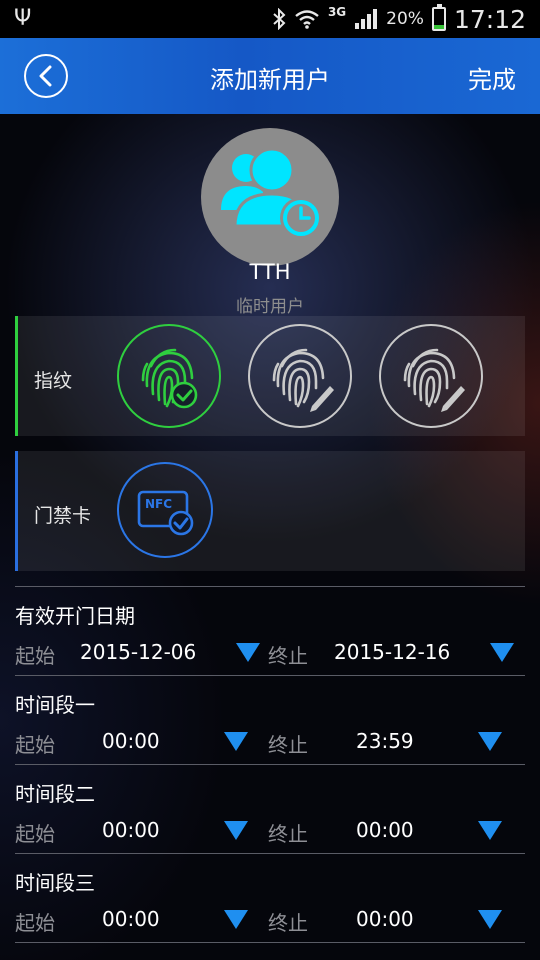 This screenshot has height=960, width=540. Describe the element at coordinates (385, 741) in the screenshot. I see `period-1-end-value: 23:59` at that location.